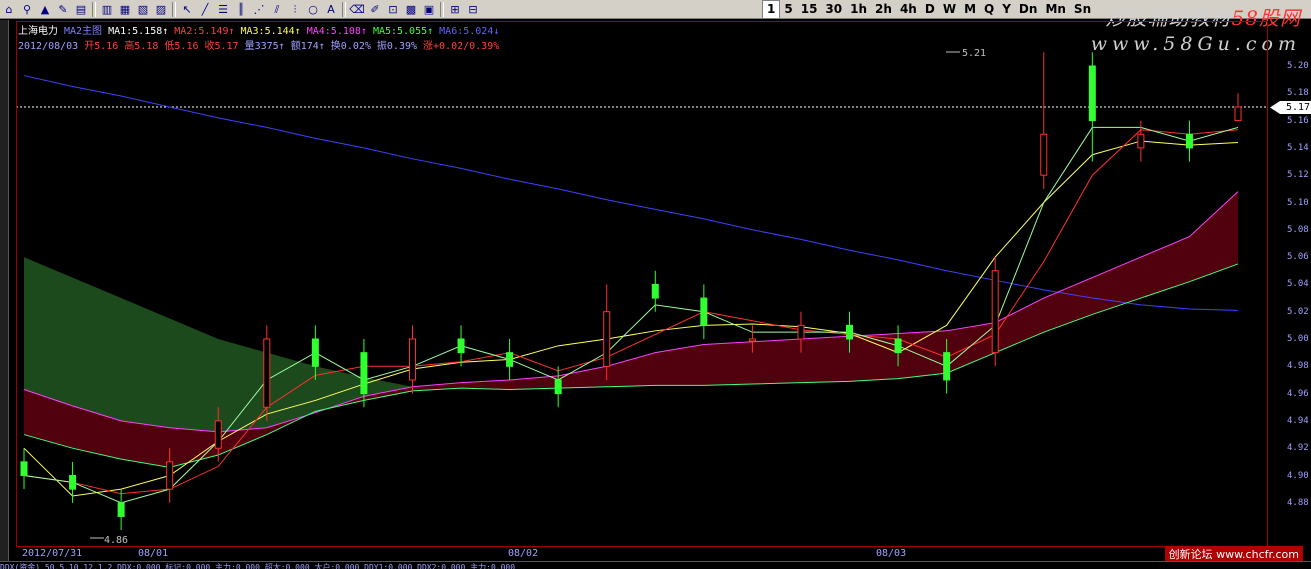 The image size is (1311, 569). What do you see at coordinates (161, 9) in the screenshot?
I see `layout-5-icon: ▨` at bounding box center [161, 9].